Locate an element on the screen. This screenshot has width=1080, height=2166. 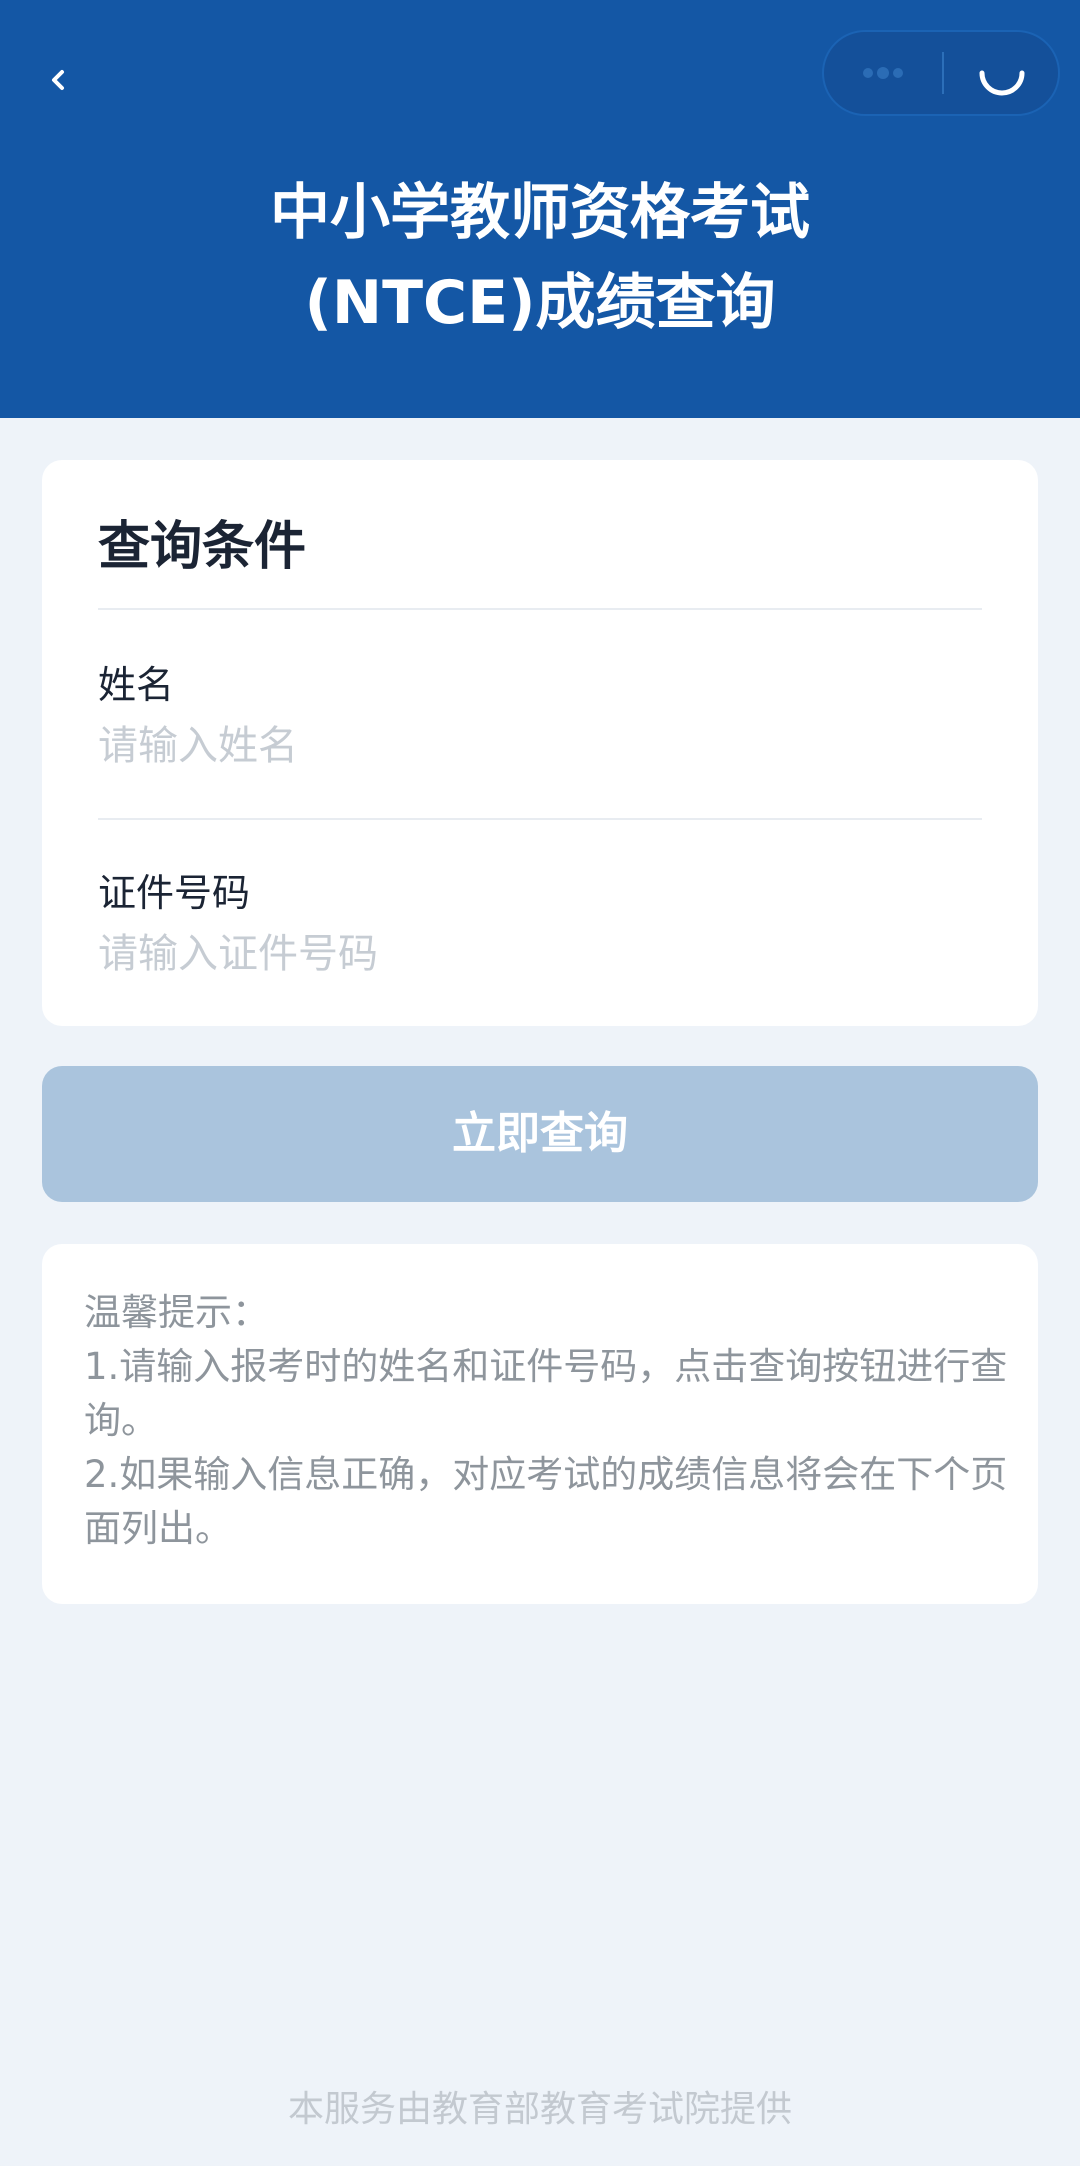
id-number-label: 证件号码 is located at coordinates (174, 893).